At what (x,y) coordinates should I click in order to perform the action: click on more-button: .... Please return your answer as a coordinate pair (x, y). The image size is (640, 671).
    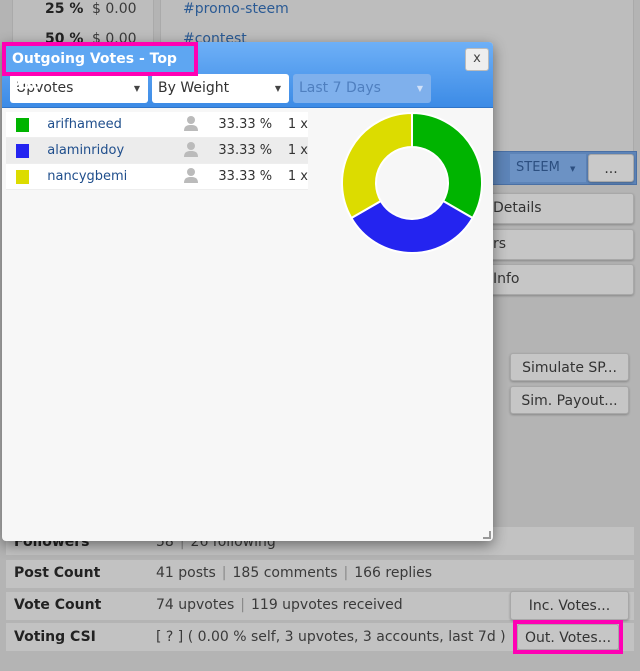
    Looking at the image, I should click on (611, 168).